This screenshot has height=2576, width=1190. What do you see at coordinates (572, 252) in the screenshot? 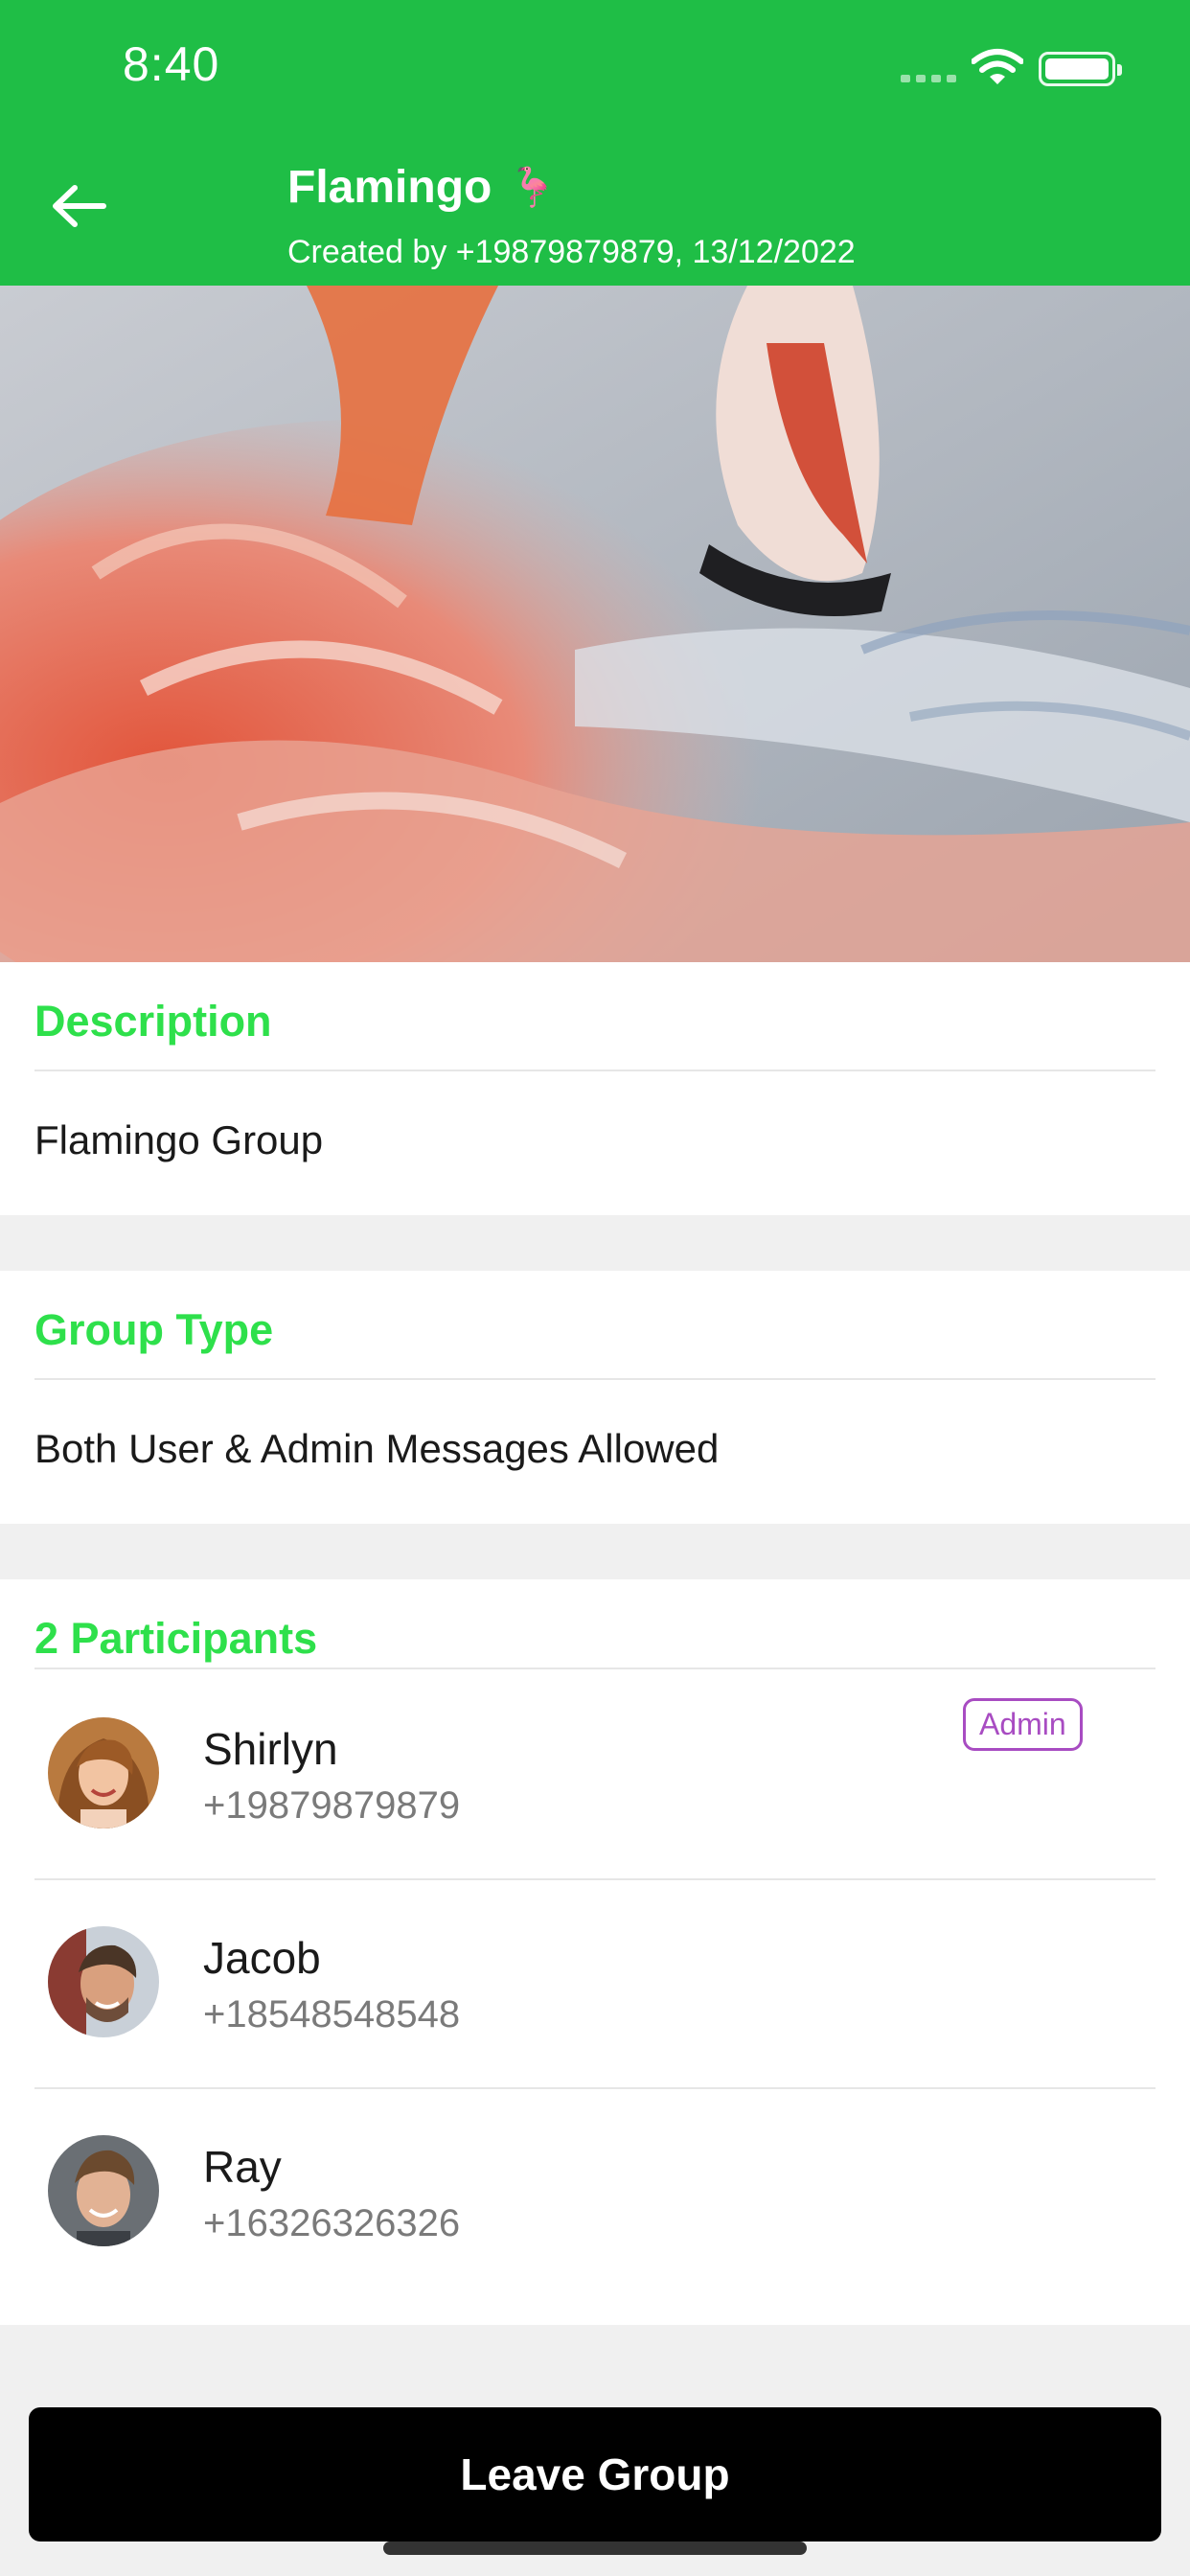
I see `page-subtitle: Created by +19879879879, 13/12/2022` at bounding box center [572, 252].